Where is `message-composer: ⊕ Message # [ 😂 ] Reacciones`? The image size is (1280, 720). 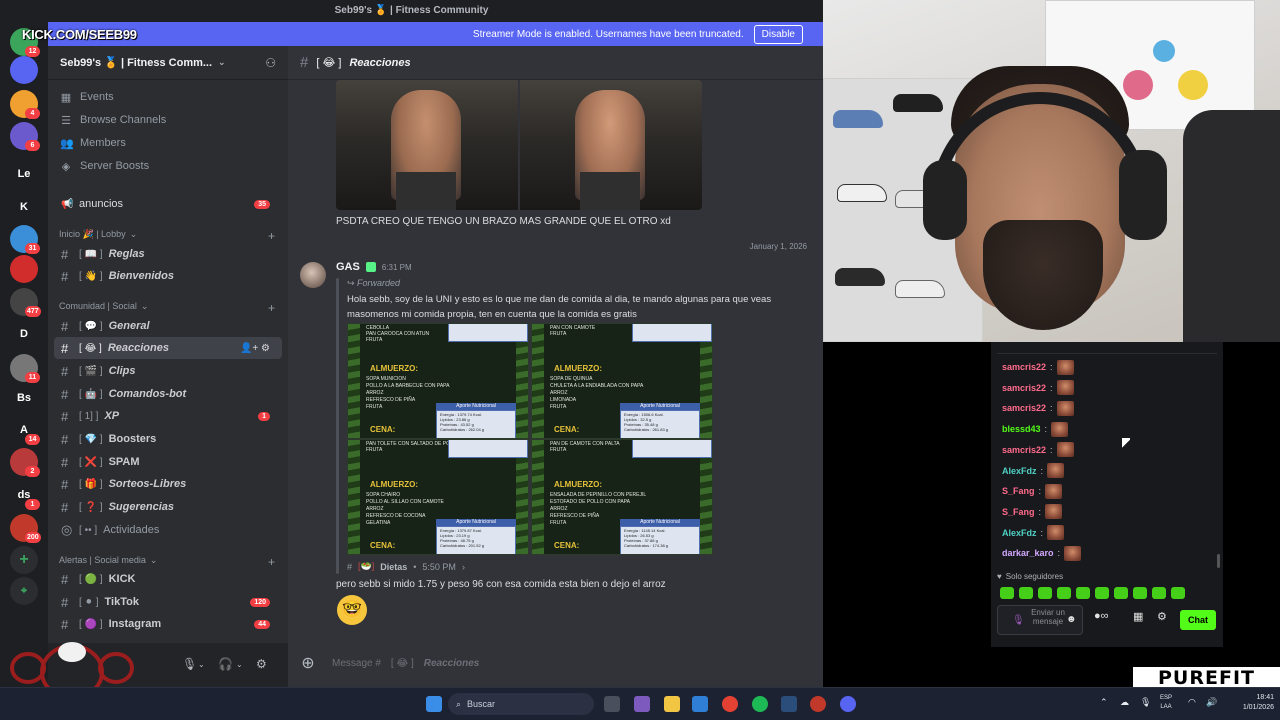
message-composer: ⊕ Message # [ 😂 ] Reacciones is located at coordinates (553, 663).